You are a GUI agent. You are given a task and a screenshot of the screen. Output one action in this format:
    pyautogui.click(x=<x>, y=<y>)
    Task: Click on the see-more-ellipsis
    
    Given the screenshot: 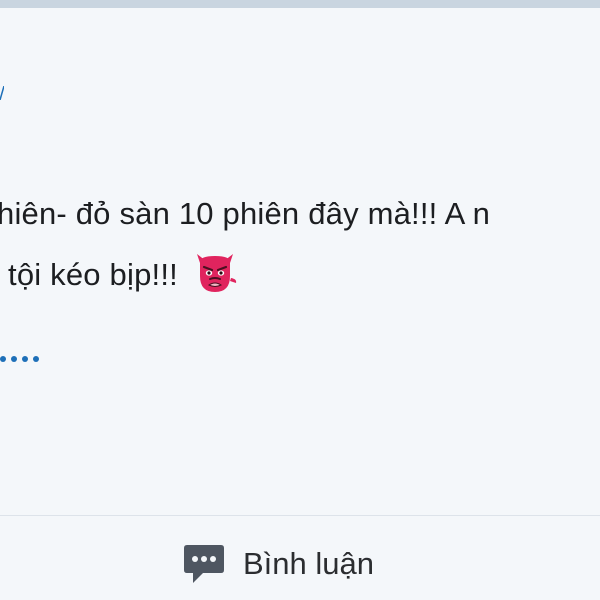 What is the action you would take?
    pyautogui.click(x=19, y=359)
    